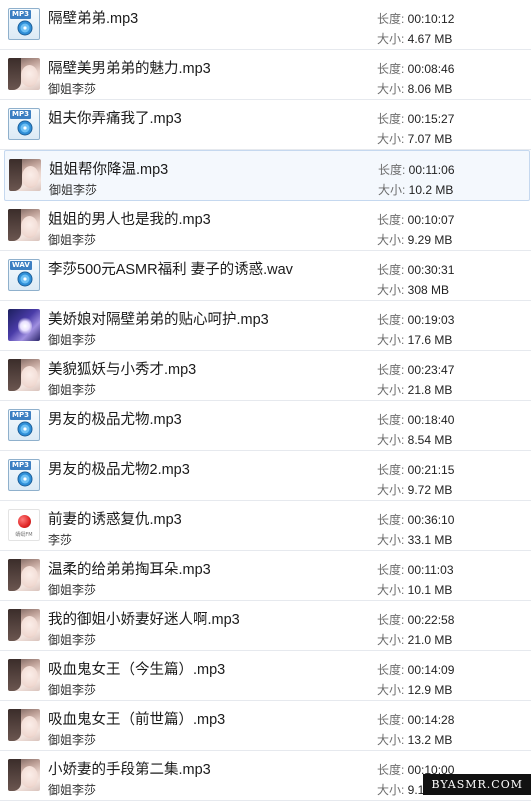 Image resolution: width=531 pixels, height=801 pixels. What do you see at coordinates (24, 535) in the screenshot?
I see `radio-logo-text: 蜻蜓FM` at bounding box center [24, 535].